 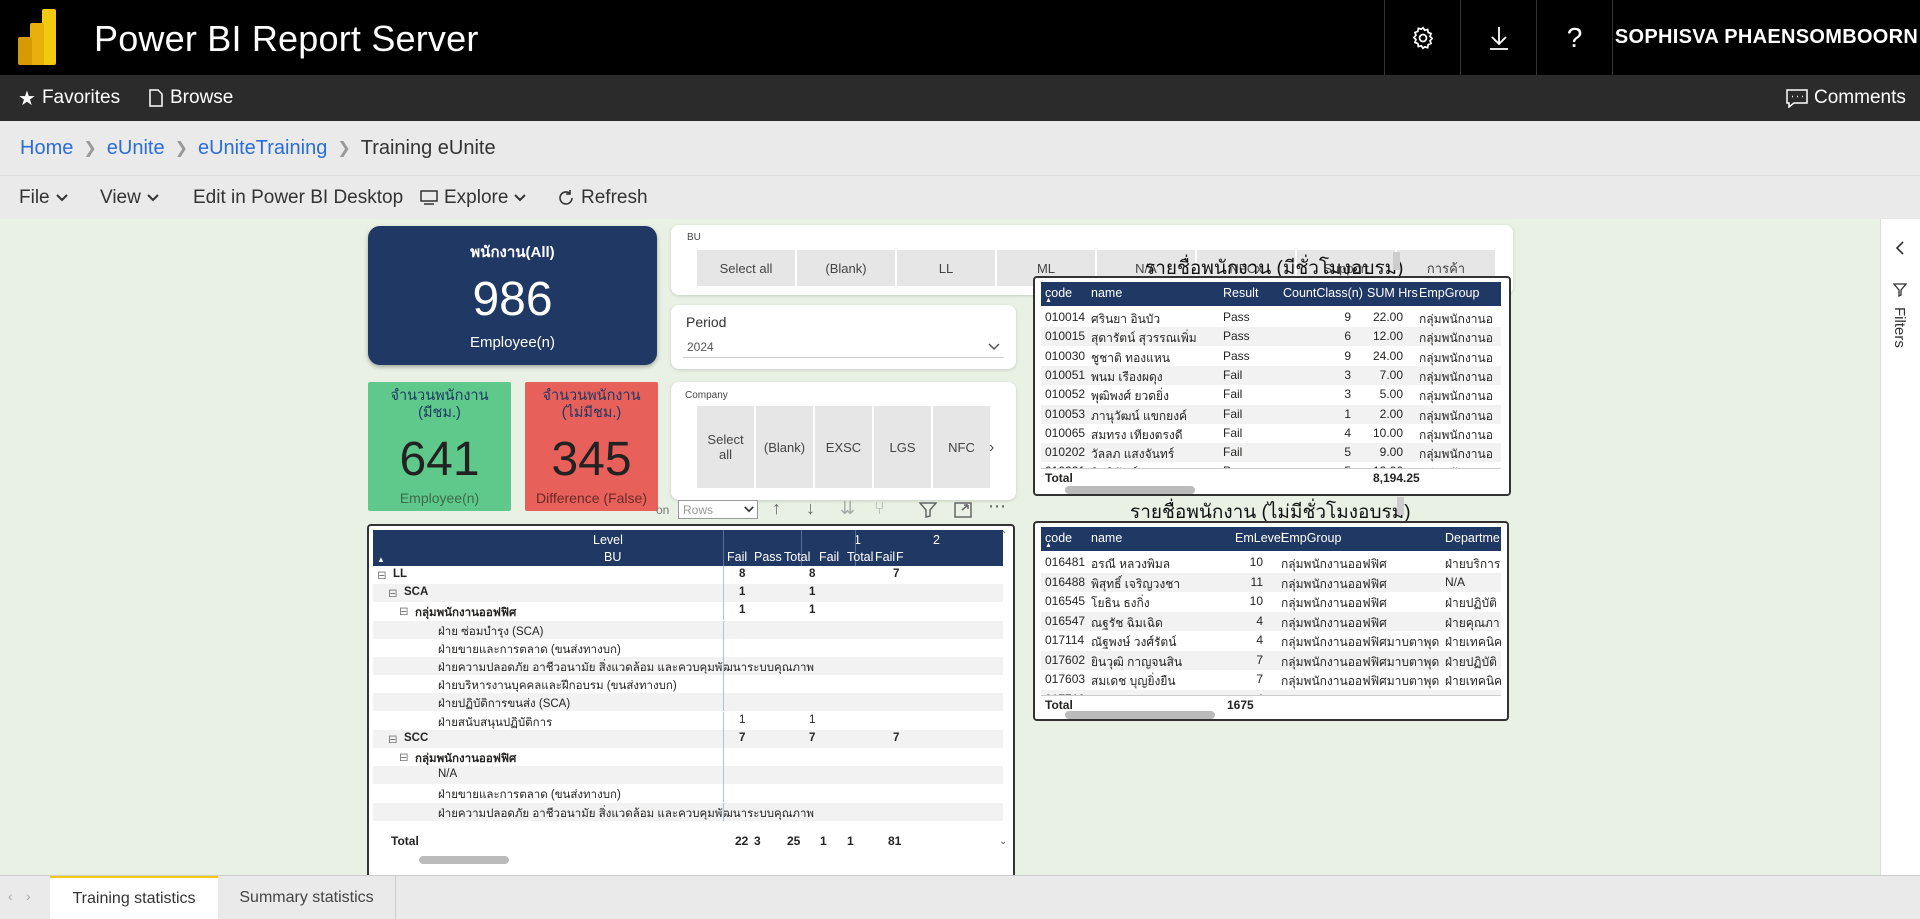 I want to click on download-button, so click(x=1498, y=37).